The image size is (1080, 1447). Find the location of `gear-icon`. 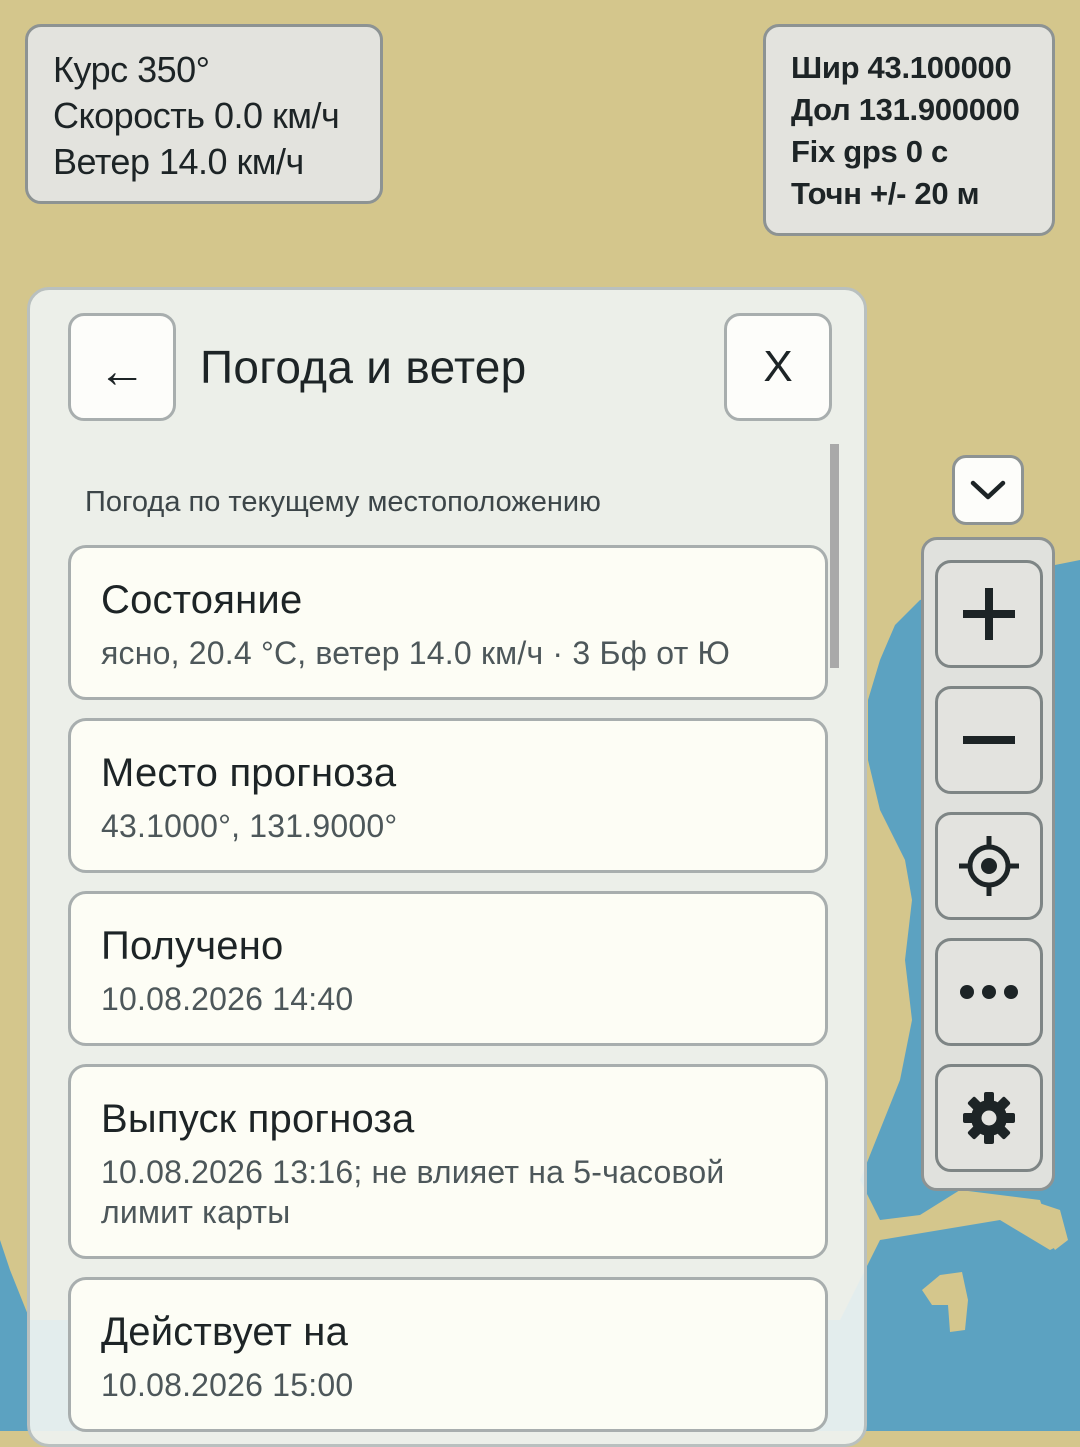

gear-icon is located at coordinates (989, 1118).